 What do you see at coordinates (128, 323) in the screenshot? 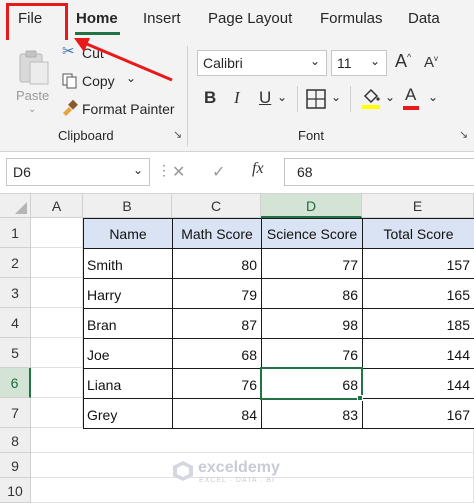
I see `cell-name: Bran` at bounding box center [128, 323].